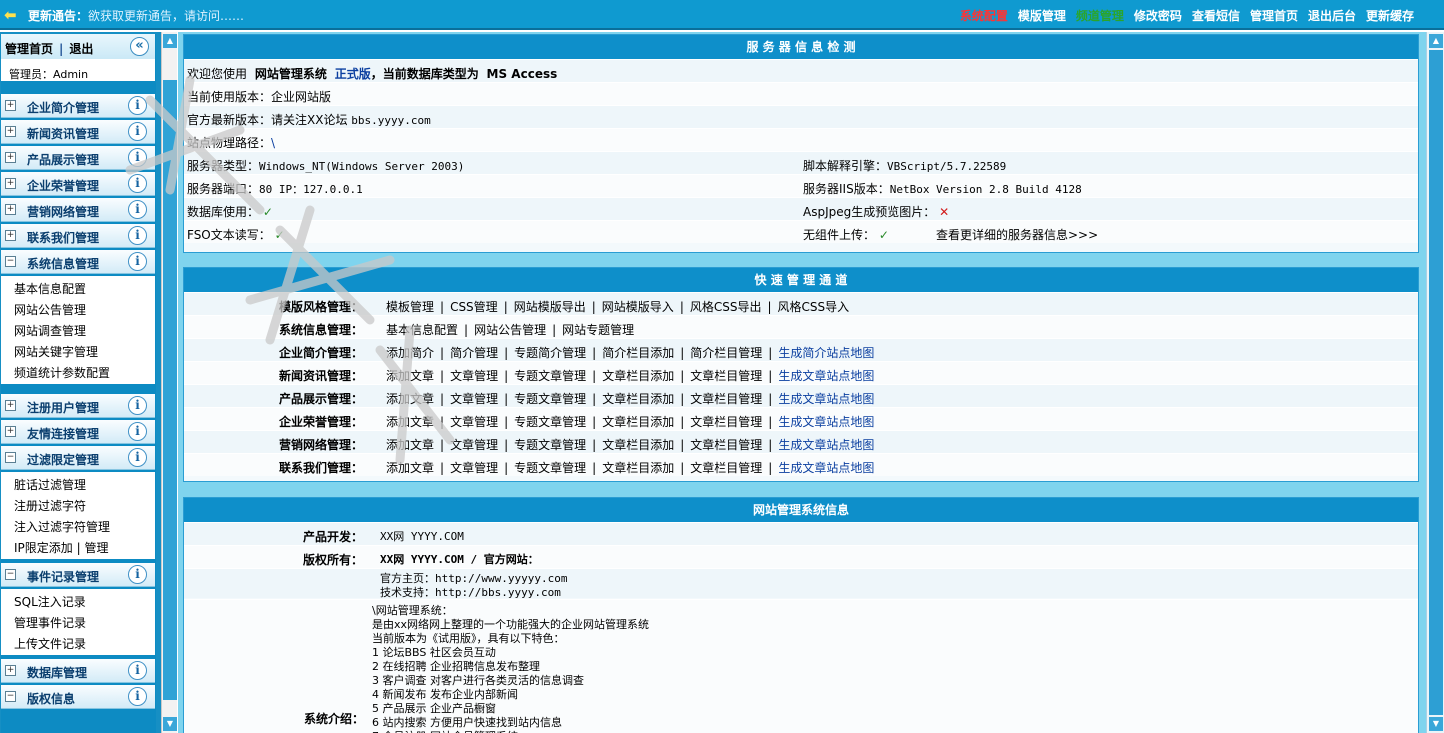  What do you see at coordinates (474, 353) in the screenshot?
I see `quick-link: 简介管理` at bounding box center [474, 353].